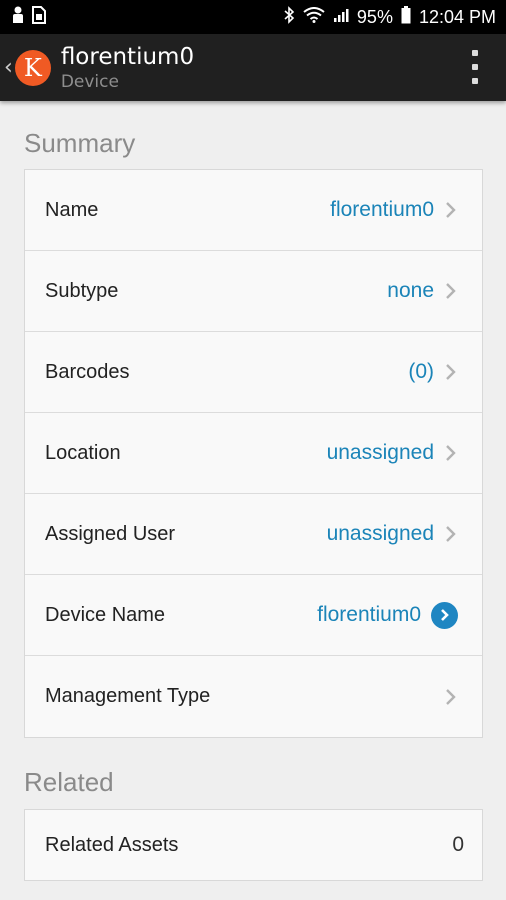 The height and width of the screenshot is (900, 506). Describe the element at coordinates (410, 290) in the screenshot. I see `row-value: none` at that location.